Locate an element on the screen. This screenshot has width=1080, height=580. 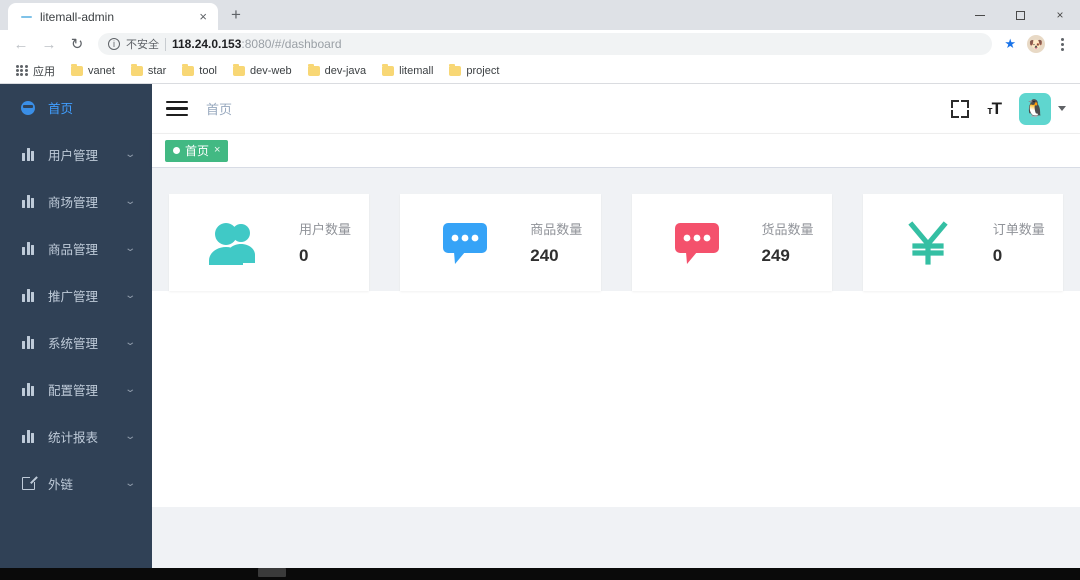
sidebar-item-mall-management: 商场管理 ⌄ is located at coordinates (76, 201).